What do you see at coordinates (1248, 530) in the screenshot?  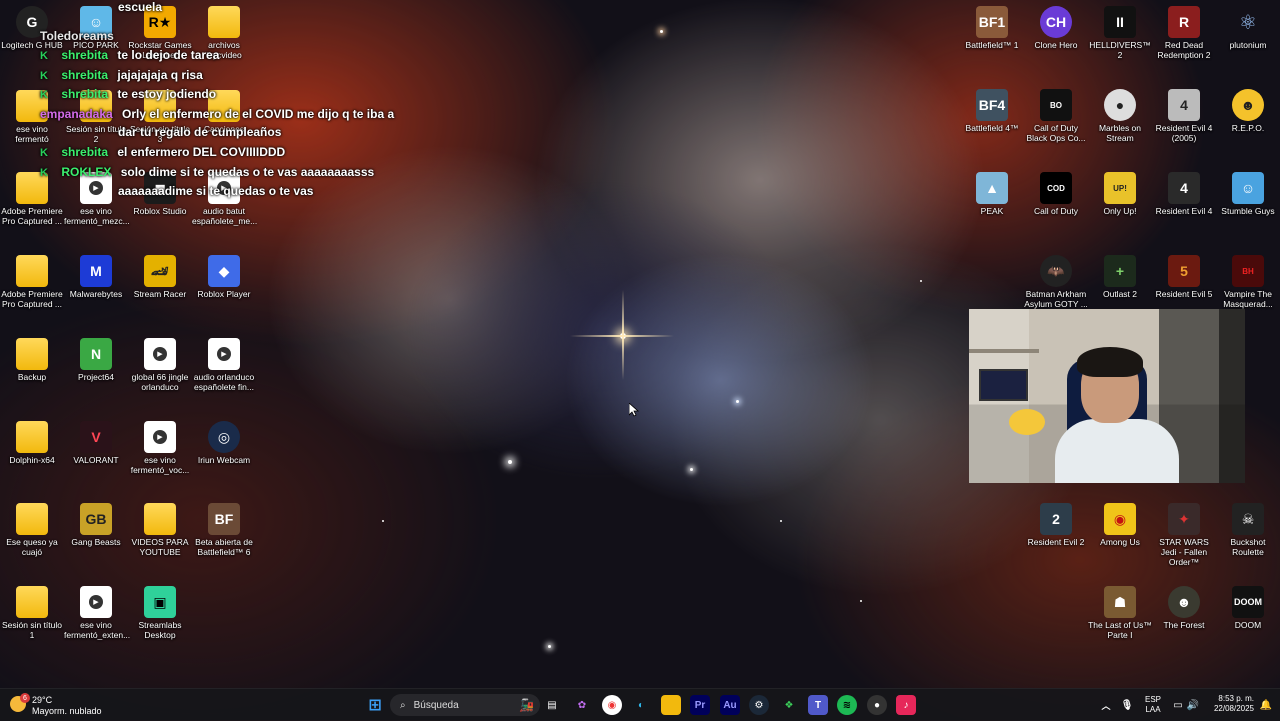 I see `desktop-icon: ☠ Buckshot Roulette` at bounding box center [1248, 530].